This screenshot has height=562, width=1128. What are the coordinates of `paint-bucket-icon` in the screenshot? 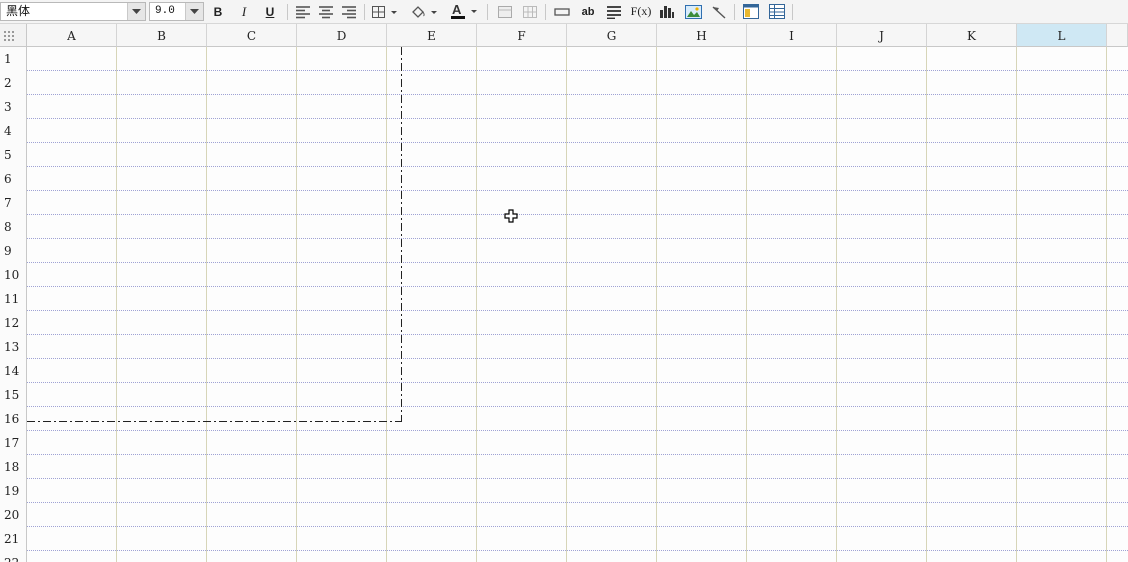 It's located at (424, 11).